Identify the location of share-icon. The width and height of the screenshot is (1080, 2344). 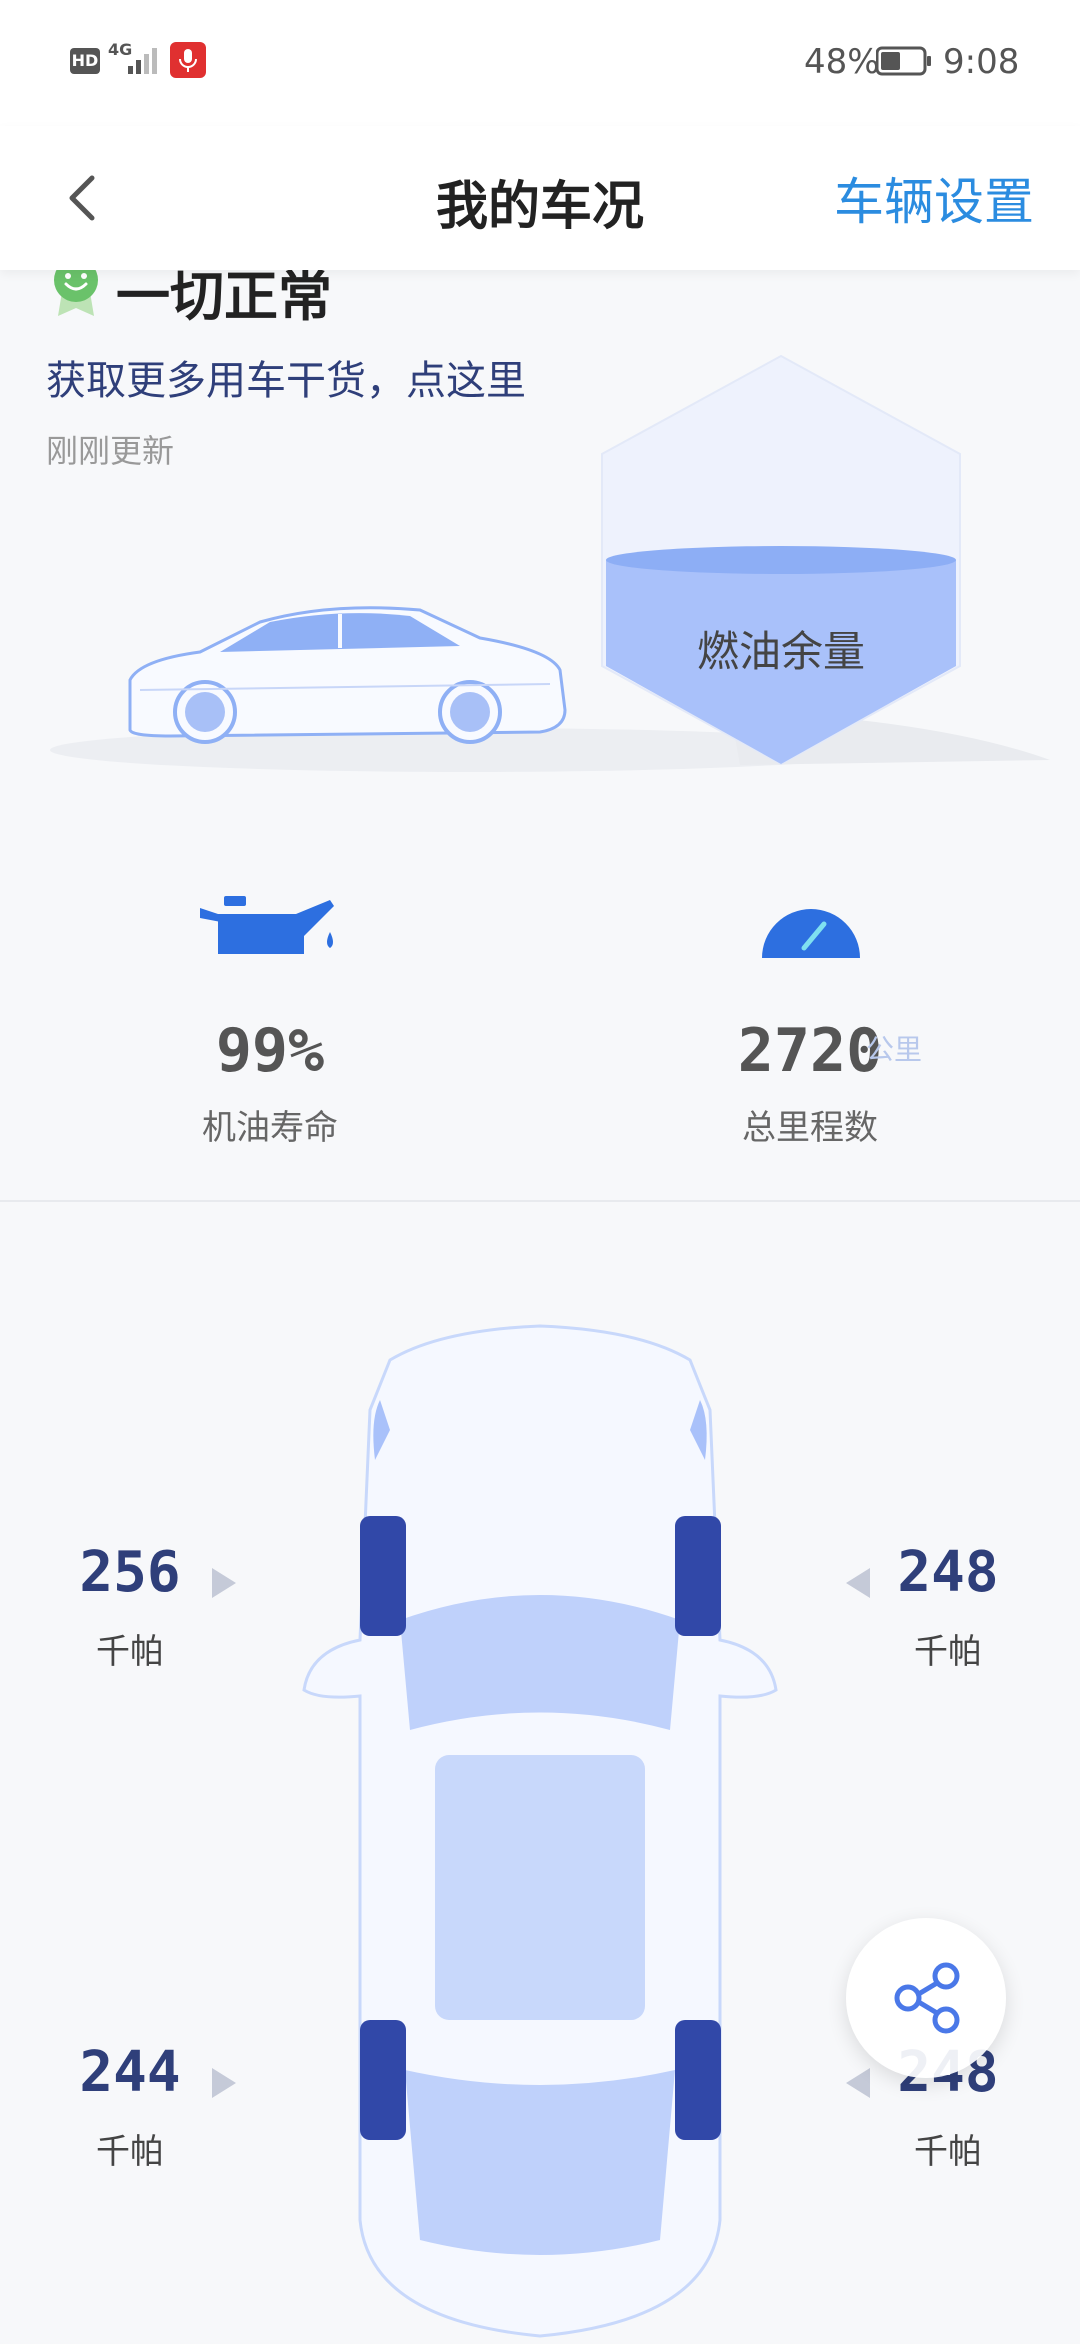
(927, 1998).